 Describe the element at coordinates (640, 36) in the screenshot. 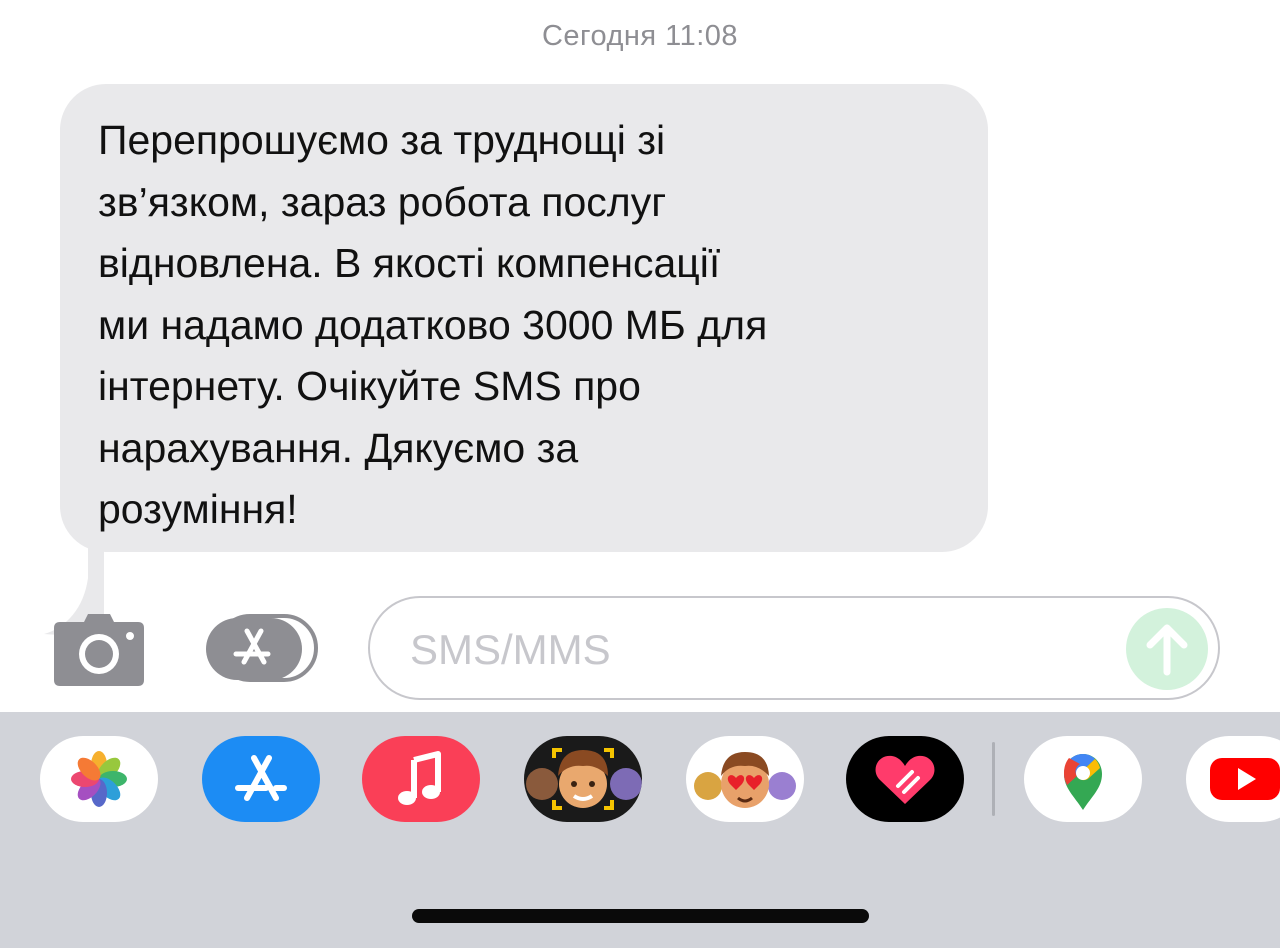

I see `message-timestamp: Сегодня 11:08` at that location.